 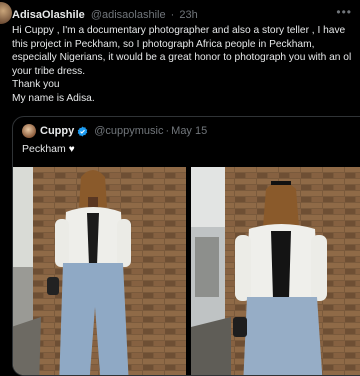 I want to click on avatar, so click(x=29, y=131).